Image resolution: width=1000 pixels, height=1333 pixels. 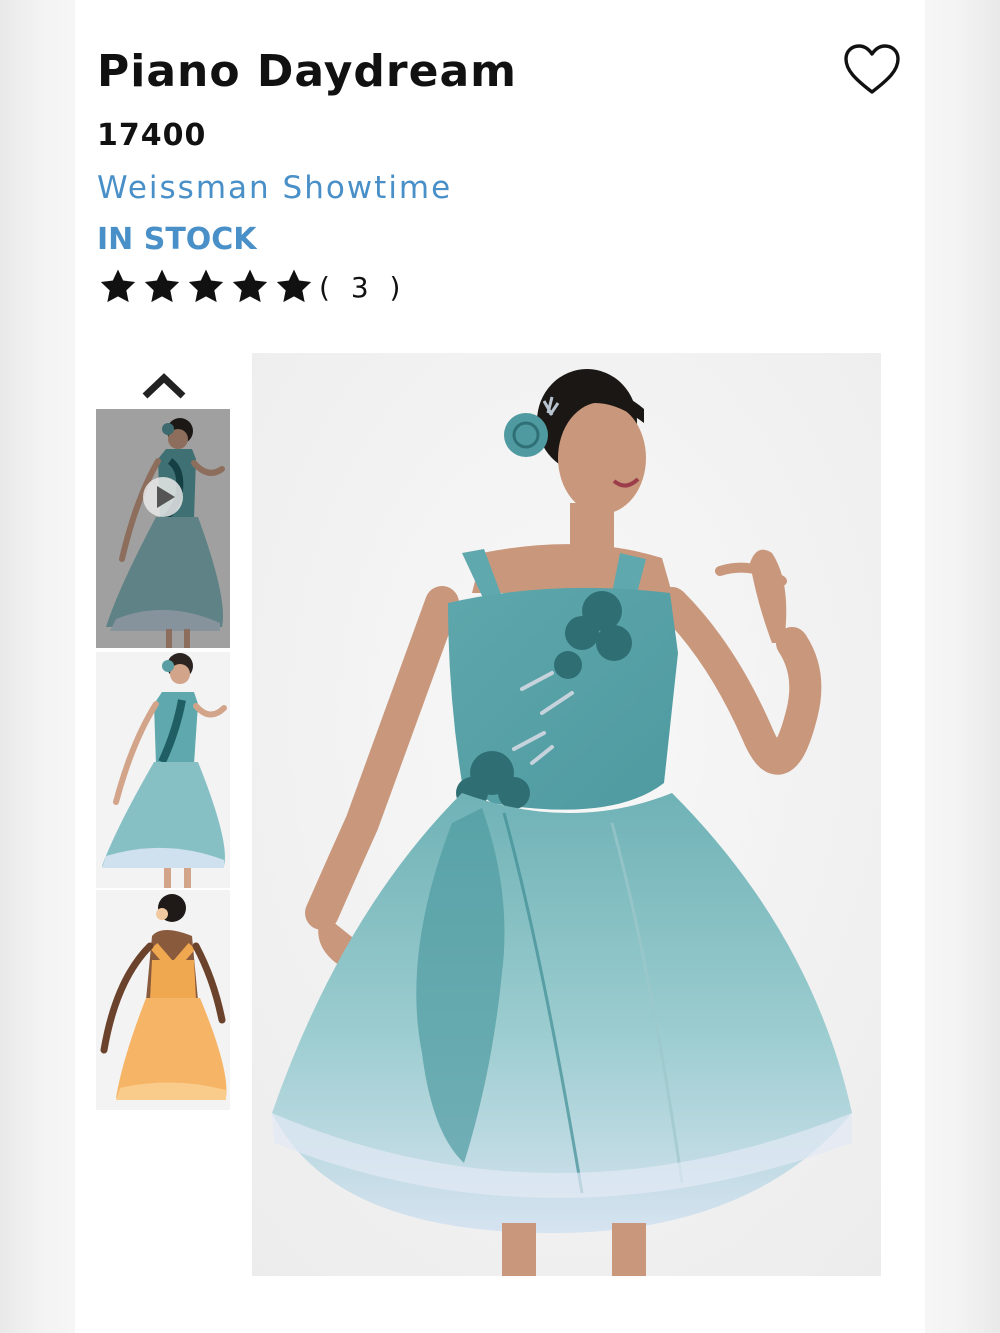 What do you see at coordinates (362, 287) in the screenshot?
I see `review-count: ( 3 )` at bounding box center [362, 287].